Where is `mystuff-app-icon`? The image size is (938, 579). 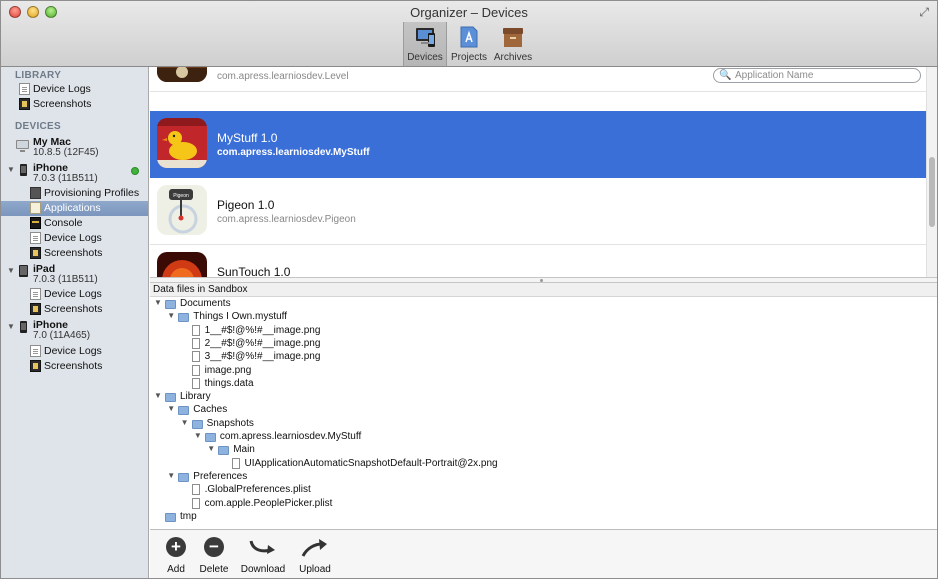
mystuff-app-icon is located at coordinates (182, 143).